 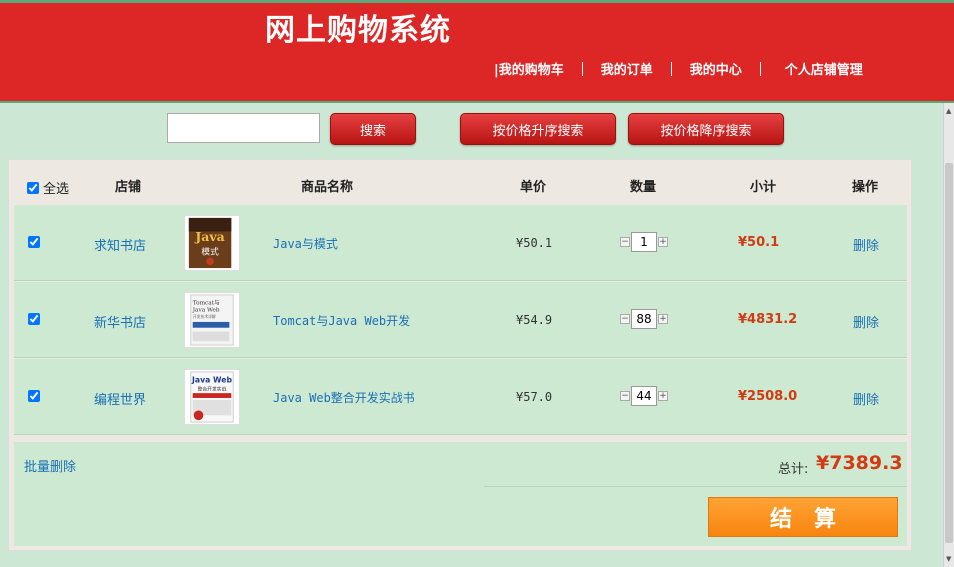 I want to click on total-label: 总计:, so click(x=793, y=469).